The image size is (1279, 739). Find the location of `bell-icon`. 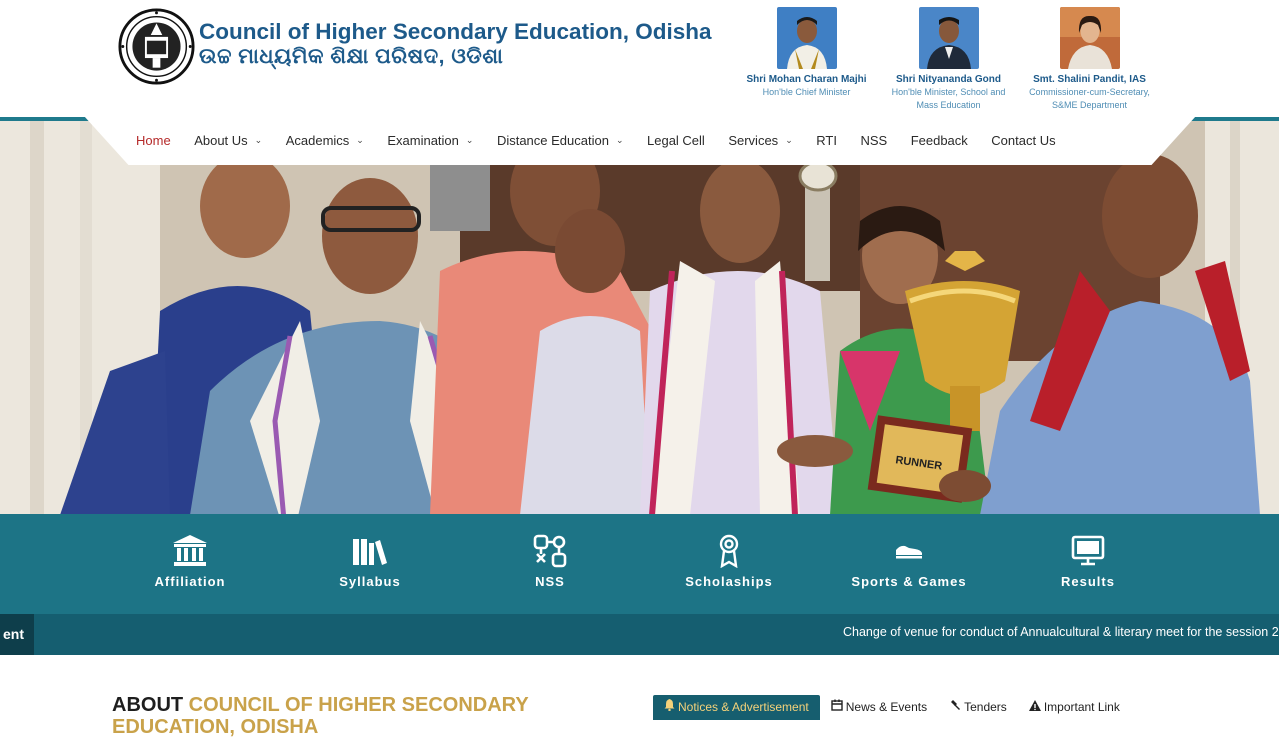

bell-icon is located at coordinates (669, 707).